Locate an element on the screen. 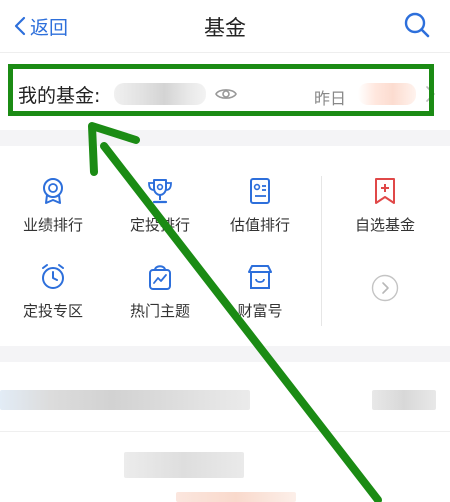 The image size is (450, 502). grid-item-hot-topics: 热门主题 is located at coordinates (160, 302).